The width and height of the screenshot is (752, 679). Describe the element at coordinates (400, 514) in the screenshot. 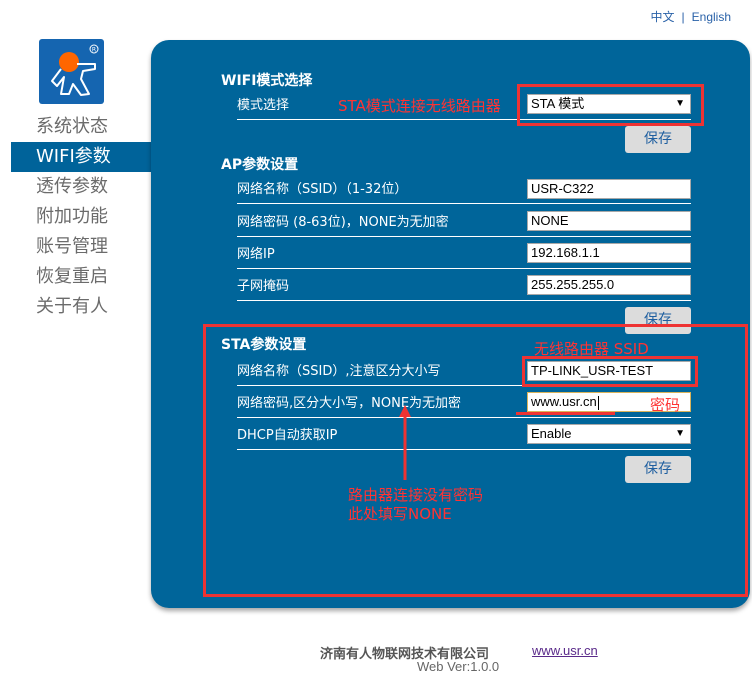

I see `annotation-none-note-line2: 此处填写NONE` at that location.